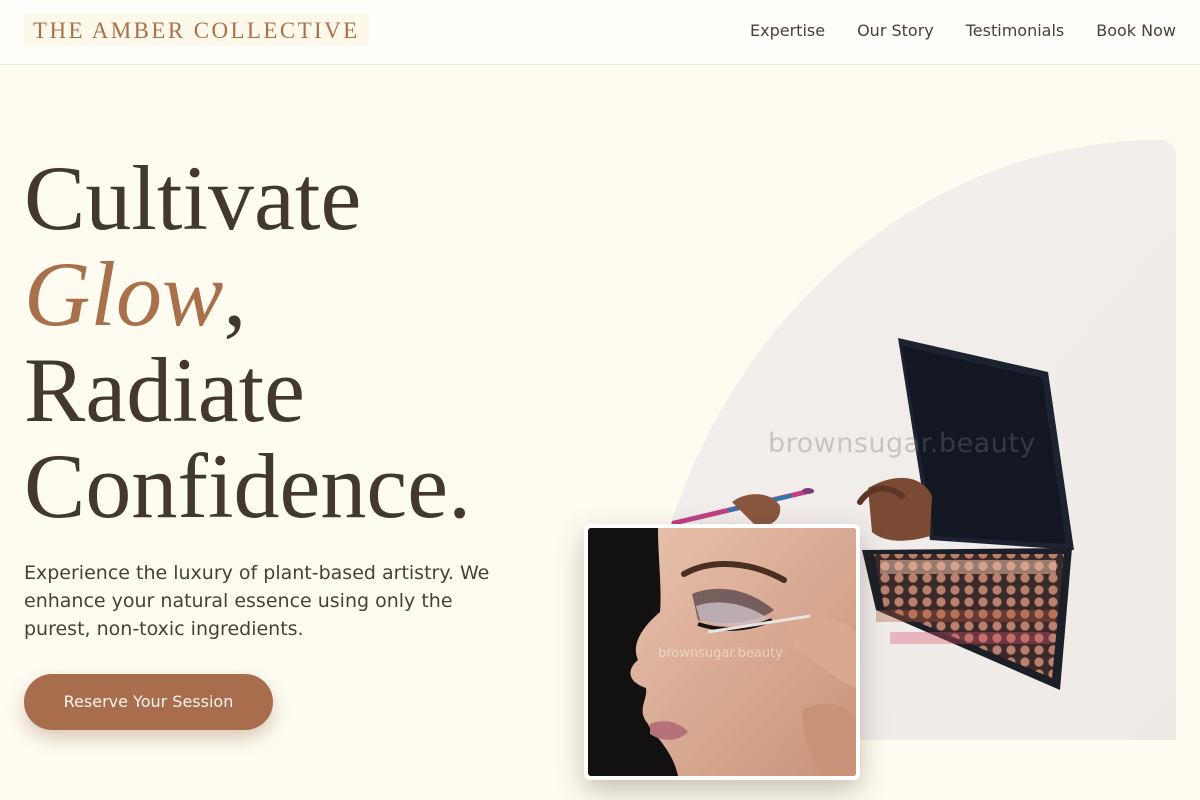  Describe the element at coordinates (787, 31) in the screenshot. I see `nav-link-expertise: Expertise` at that location.